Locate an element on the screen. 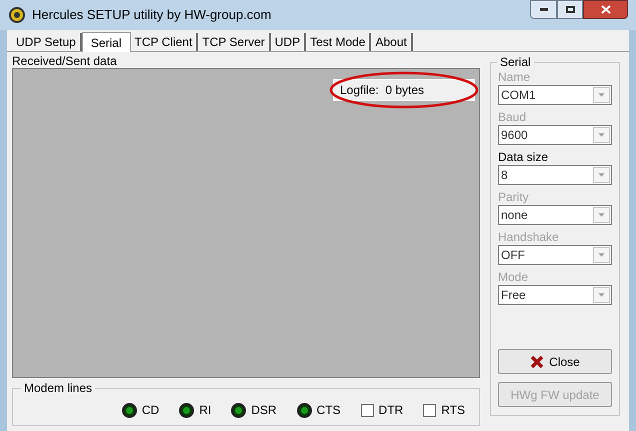  field-label: Mode is located at coordinates (514, 277).